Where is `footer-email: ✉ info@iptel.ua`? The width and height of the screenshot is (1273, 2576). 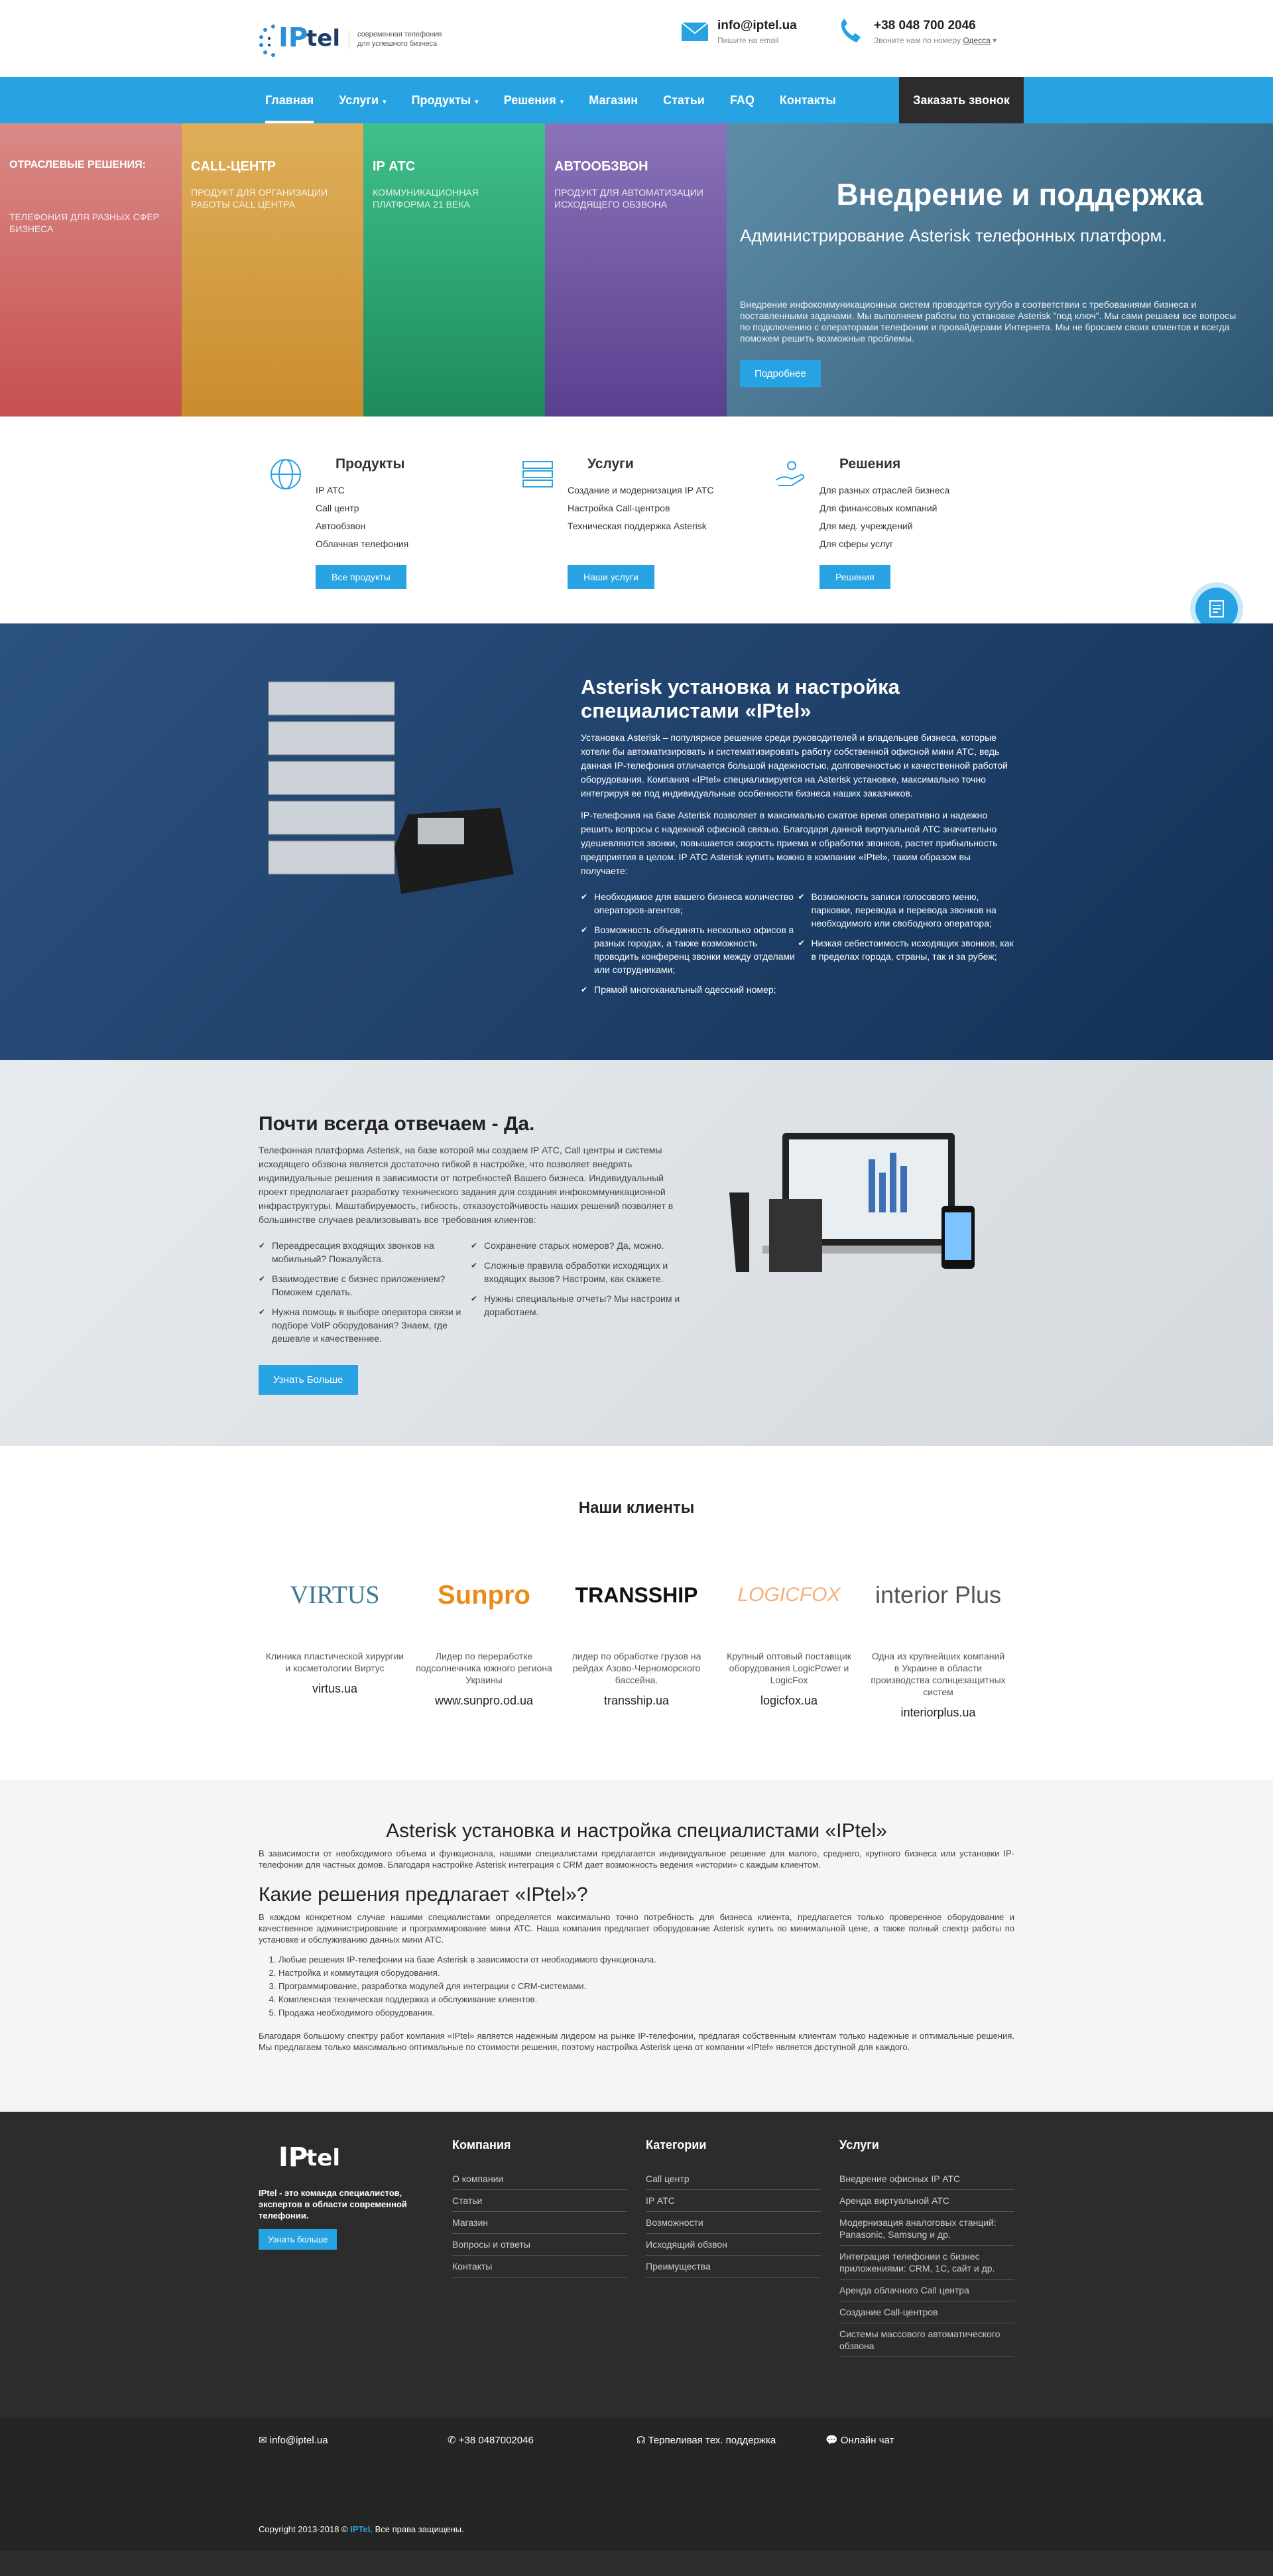 footer-email: ✉ info@iptel.ua is located at coordinates (353, 2440).